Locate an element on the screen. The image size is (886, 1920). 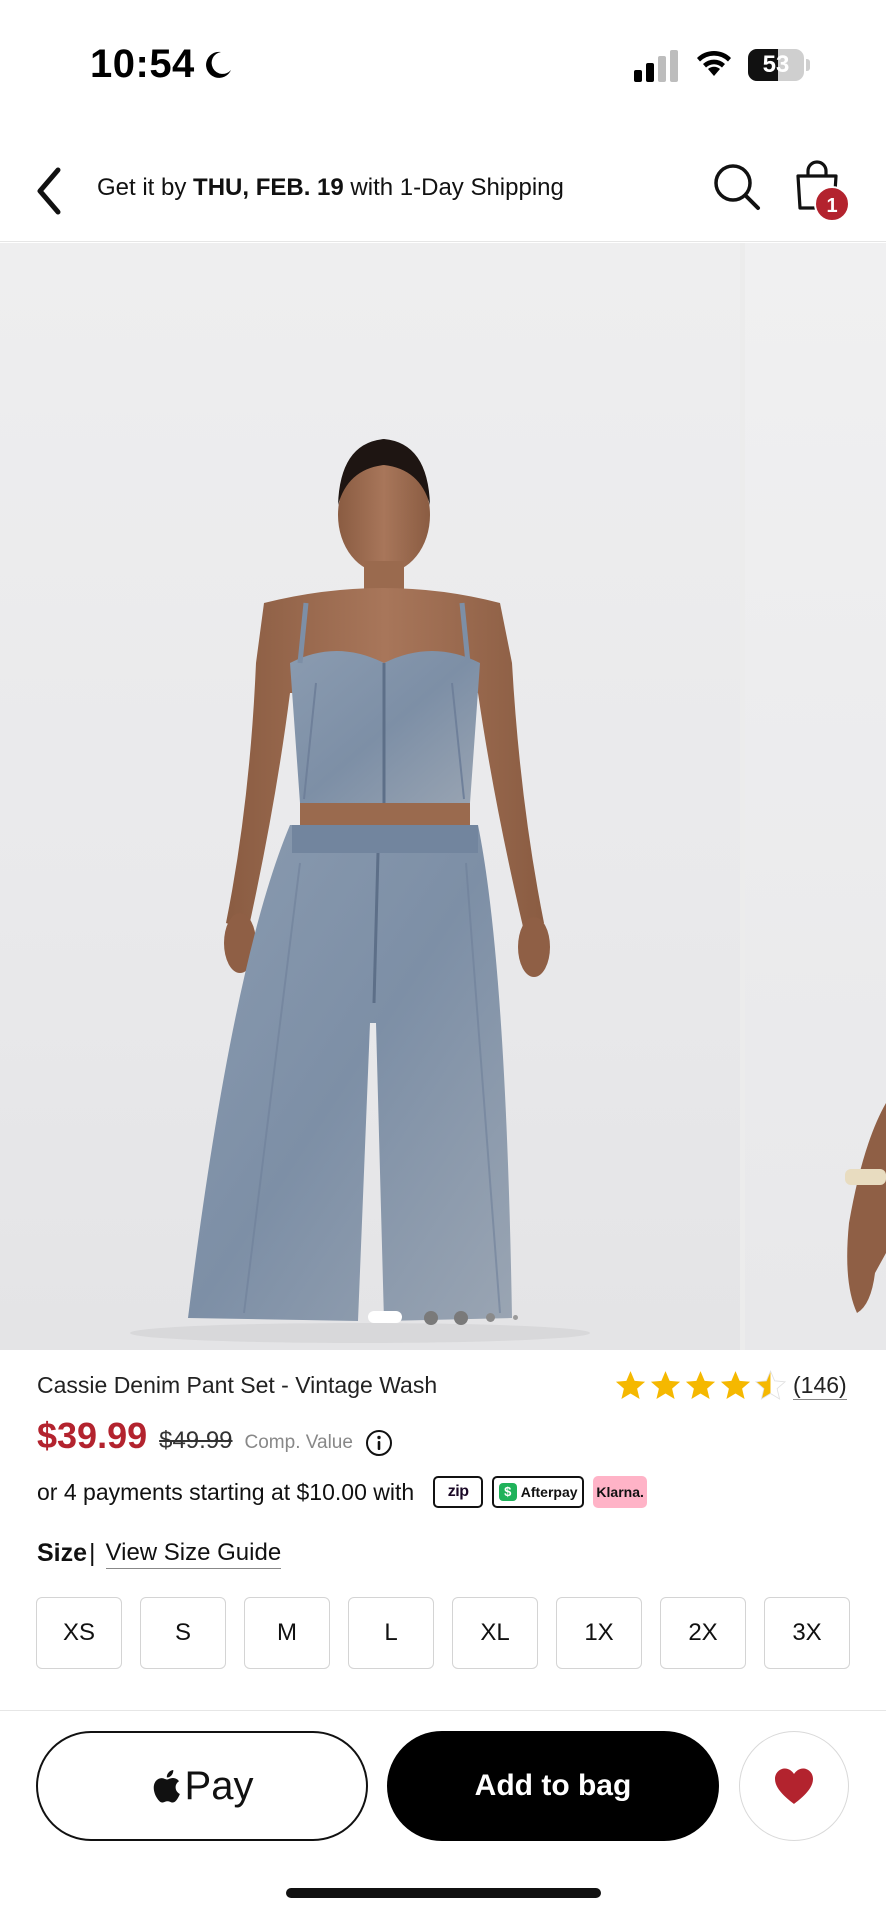
add-to-bag-button: Add to bag is located at coordinates (553, 1786).